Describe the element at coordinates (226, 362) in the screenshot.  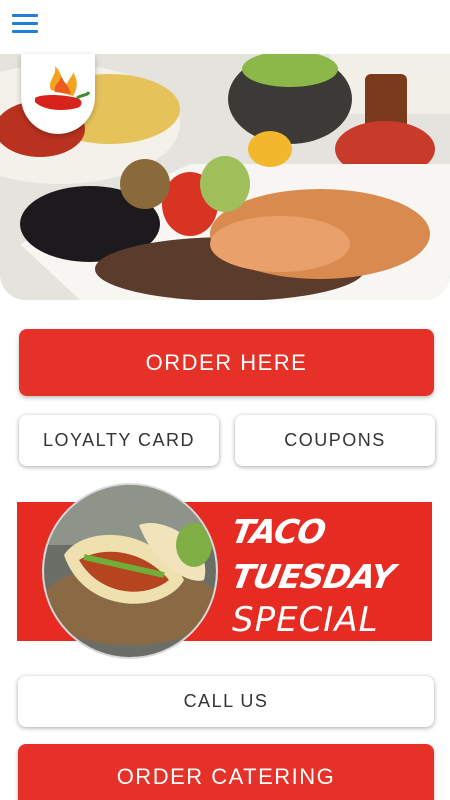
I see `order-here-button: ORDER HERE` at that location.